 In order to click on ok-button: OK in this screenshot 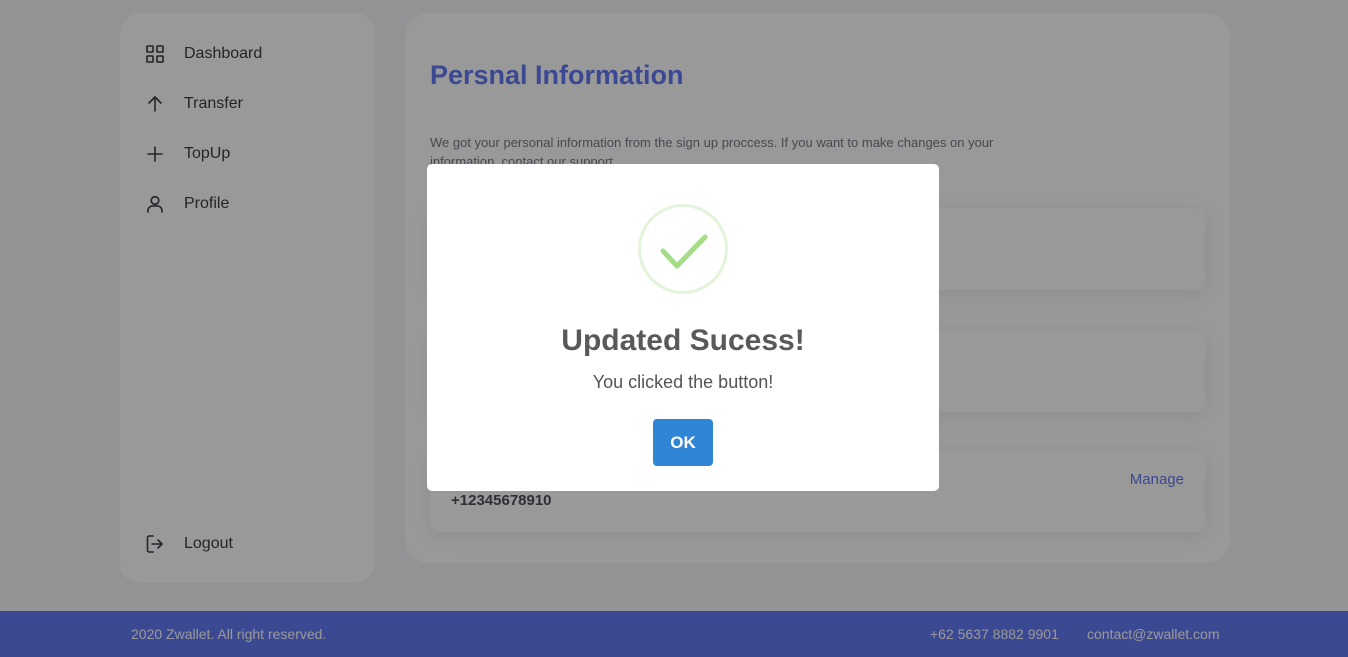, I will do `click(683, 442)`.